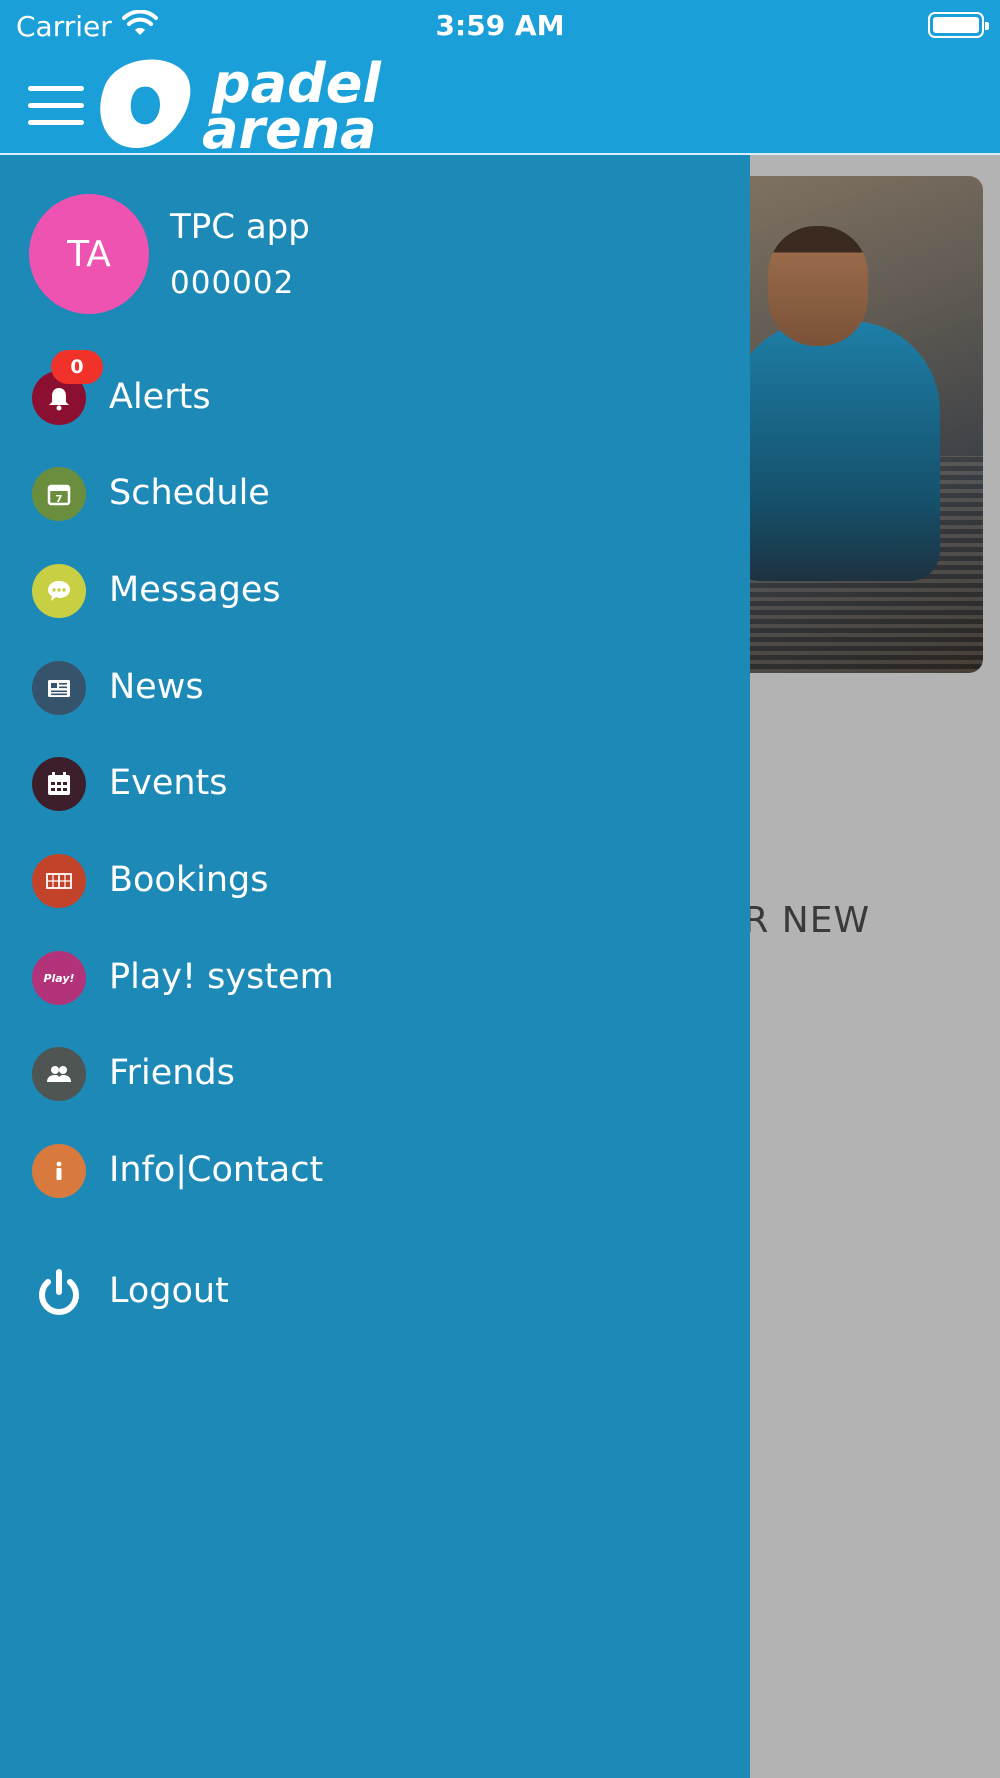 The width and height of the screenshot is (1000, 1778). What do you see at coordinates (375, 784) in the screenshot?
I see `menu-item-events: Events` at bounding box center [375, 784].